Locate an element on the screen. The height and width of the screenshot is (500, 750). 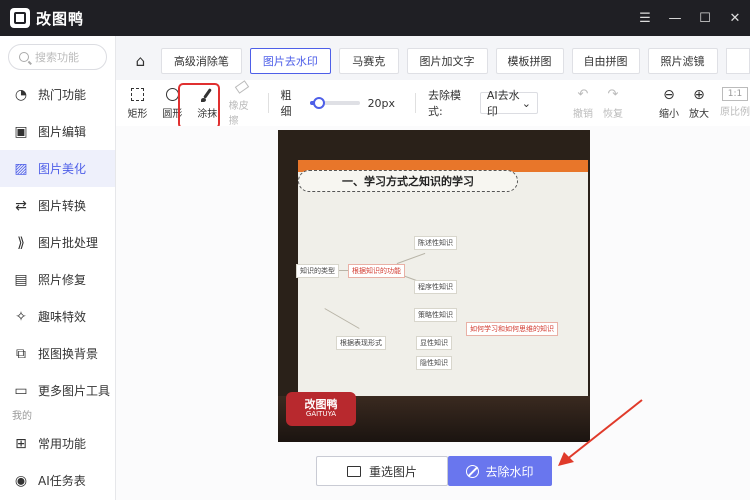
app-title: 改图鸭 is located at coordinates (60, 18).